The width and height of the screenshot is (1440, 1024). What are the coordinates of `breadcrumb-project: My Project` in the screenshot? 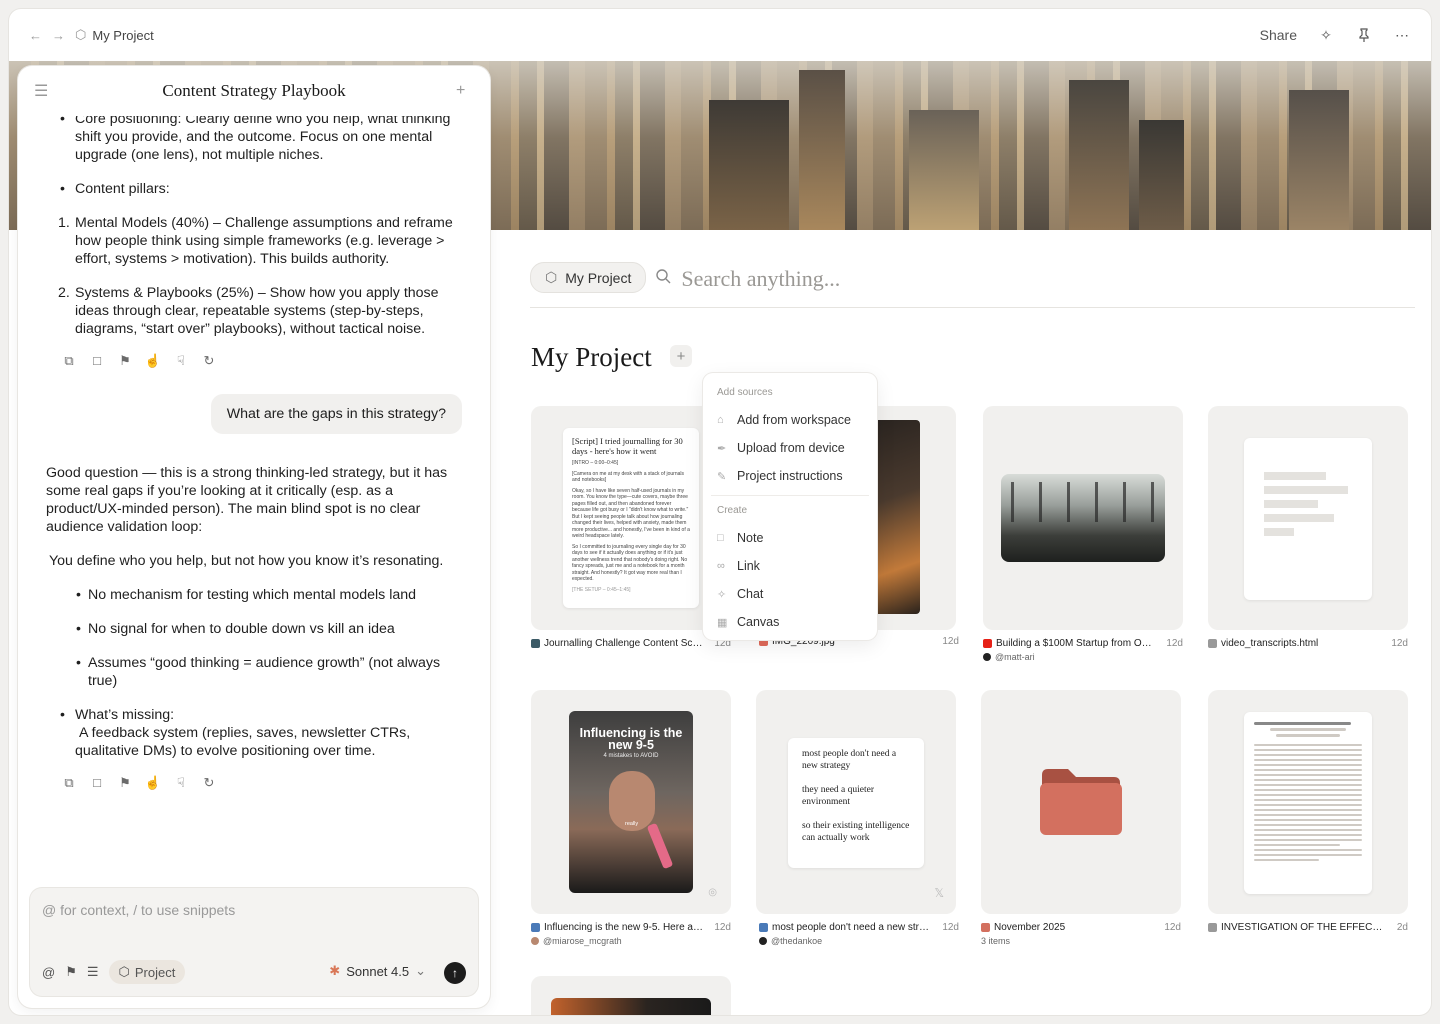 It's located at (123, 35).